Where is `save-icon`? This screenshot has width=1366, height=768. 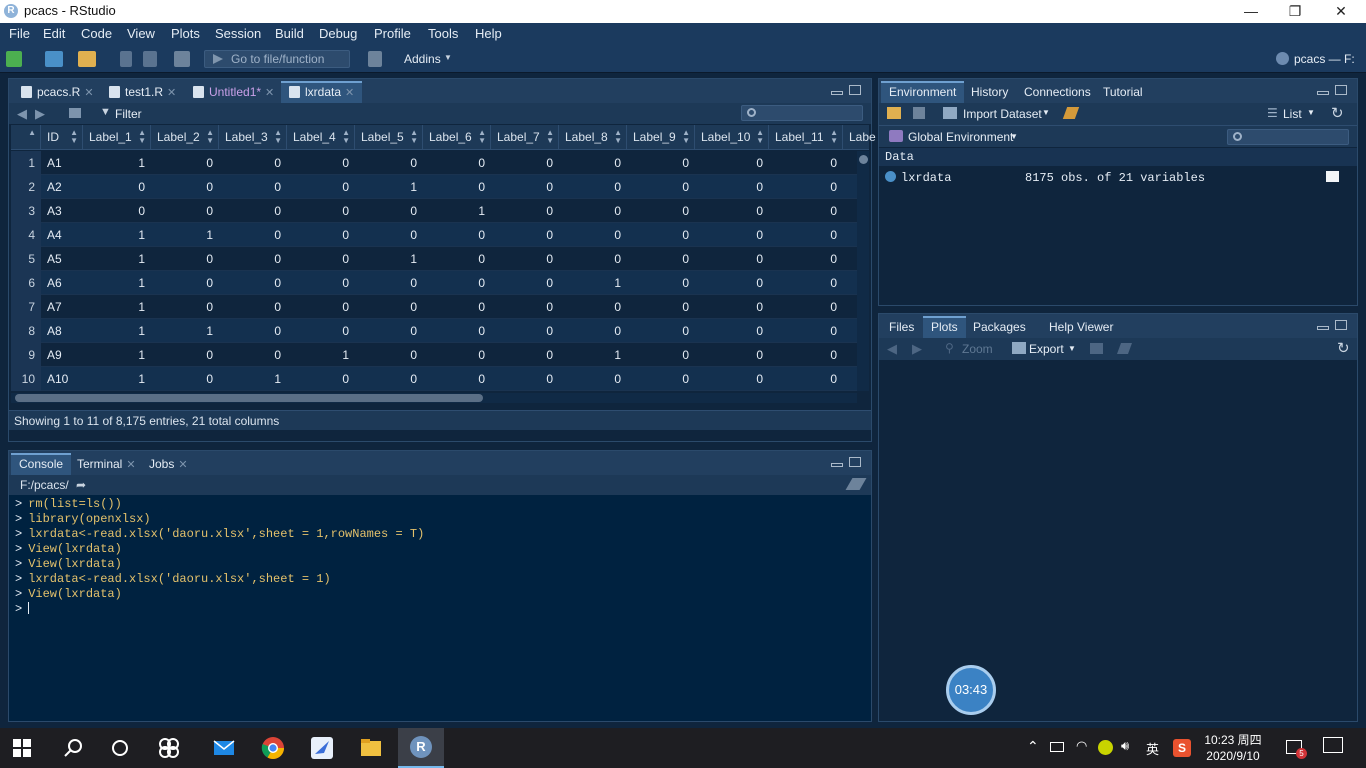
save-icon is located at coordinates (126, 59).